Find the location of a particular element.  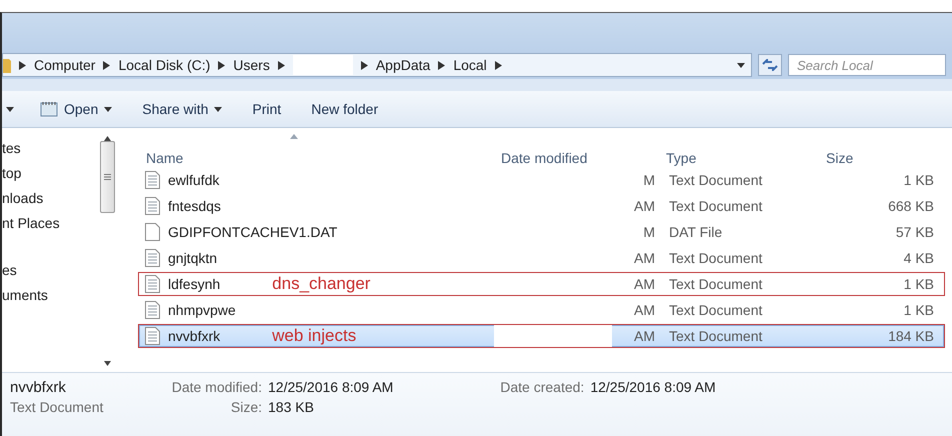

notepad-icon is located at coordinates (49, 109).